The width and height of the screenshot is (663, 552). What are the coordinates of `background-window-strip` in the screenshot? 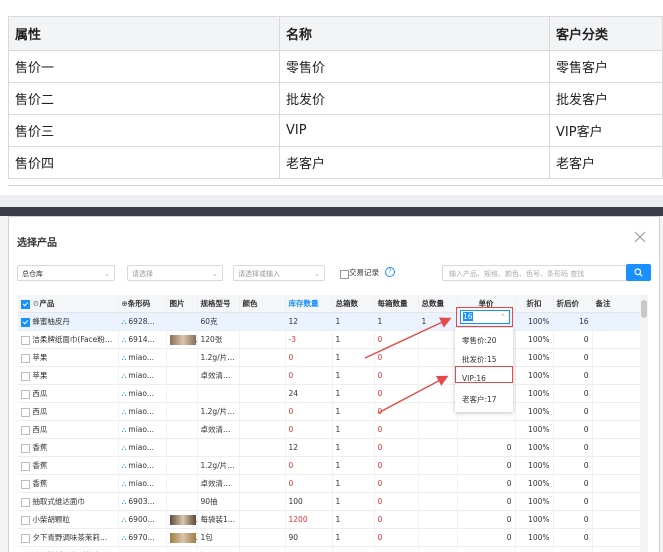 It's located at (331, 211).